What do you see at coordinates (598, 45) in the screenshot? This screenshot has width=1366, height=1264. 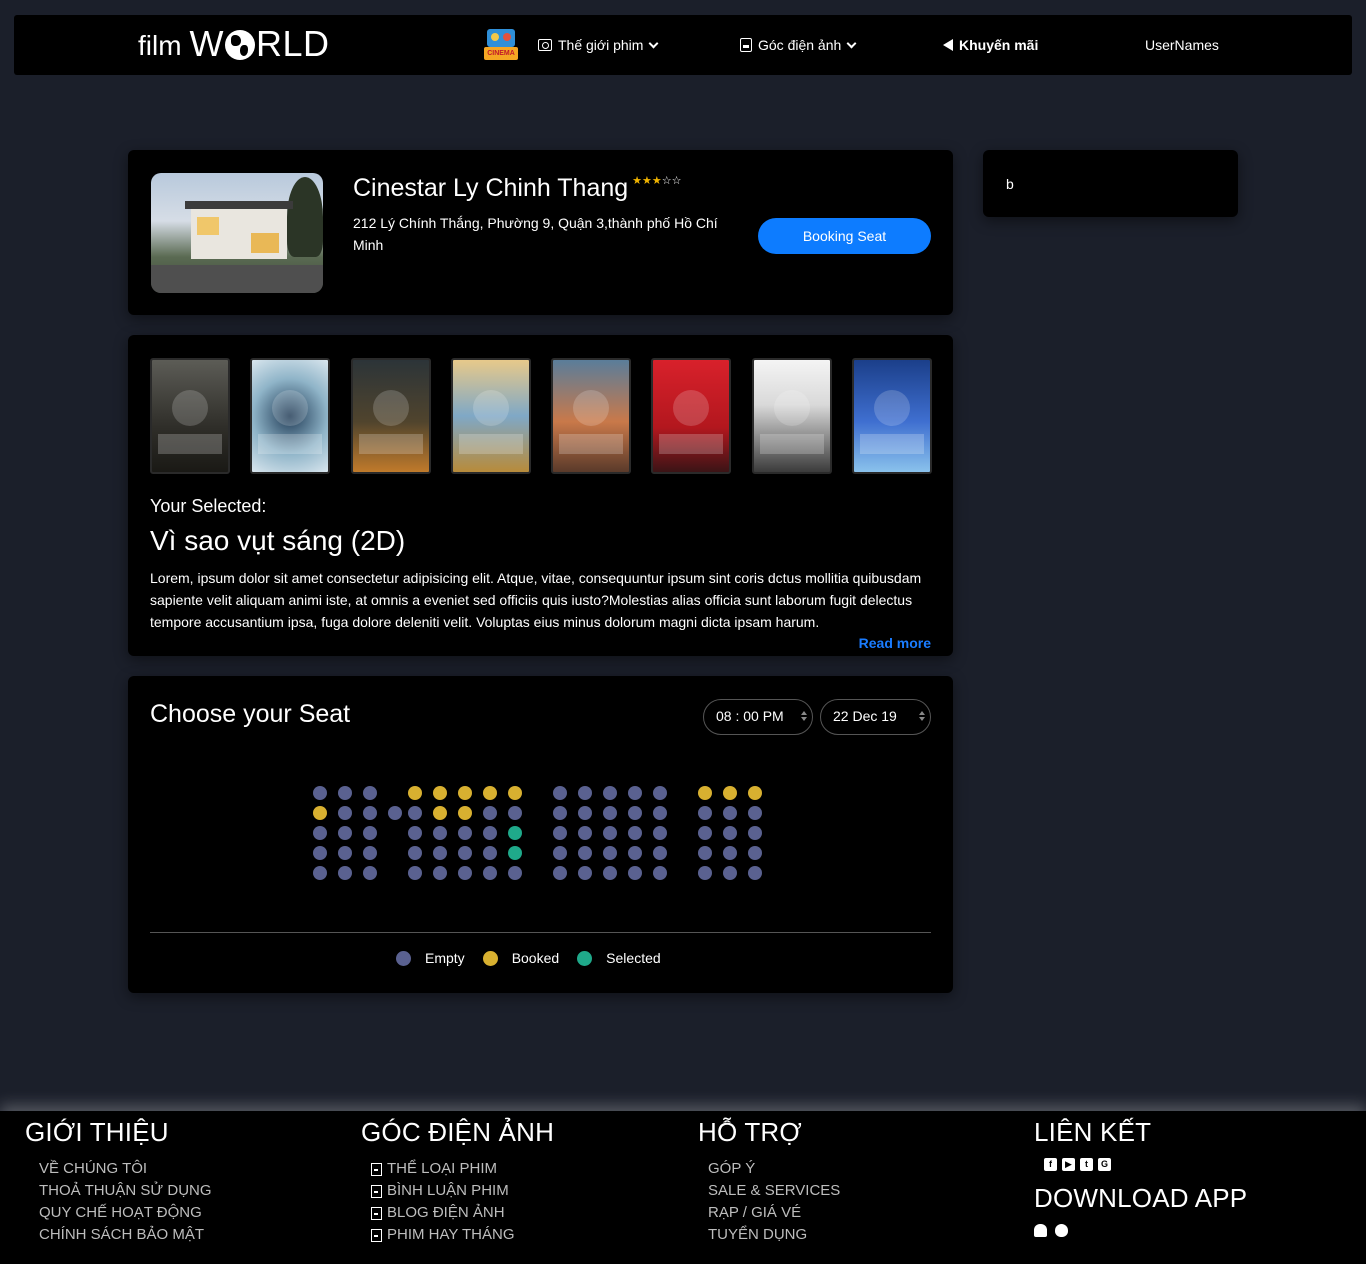 I see `nav-item-the-gioi-phim: Thế giới phim` at bounding box center [598, 45].